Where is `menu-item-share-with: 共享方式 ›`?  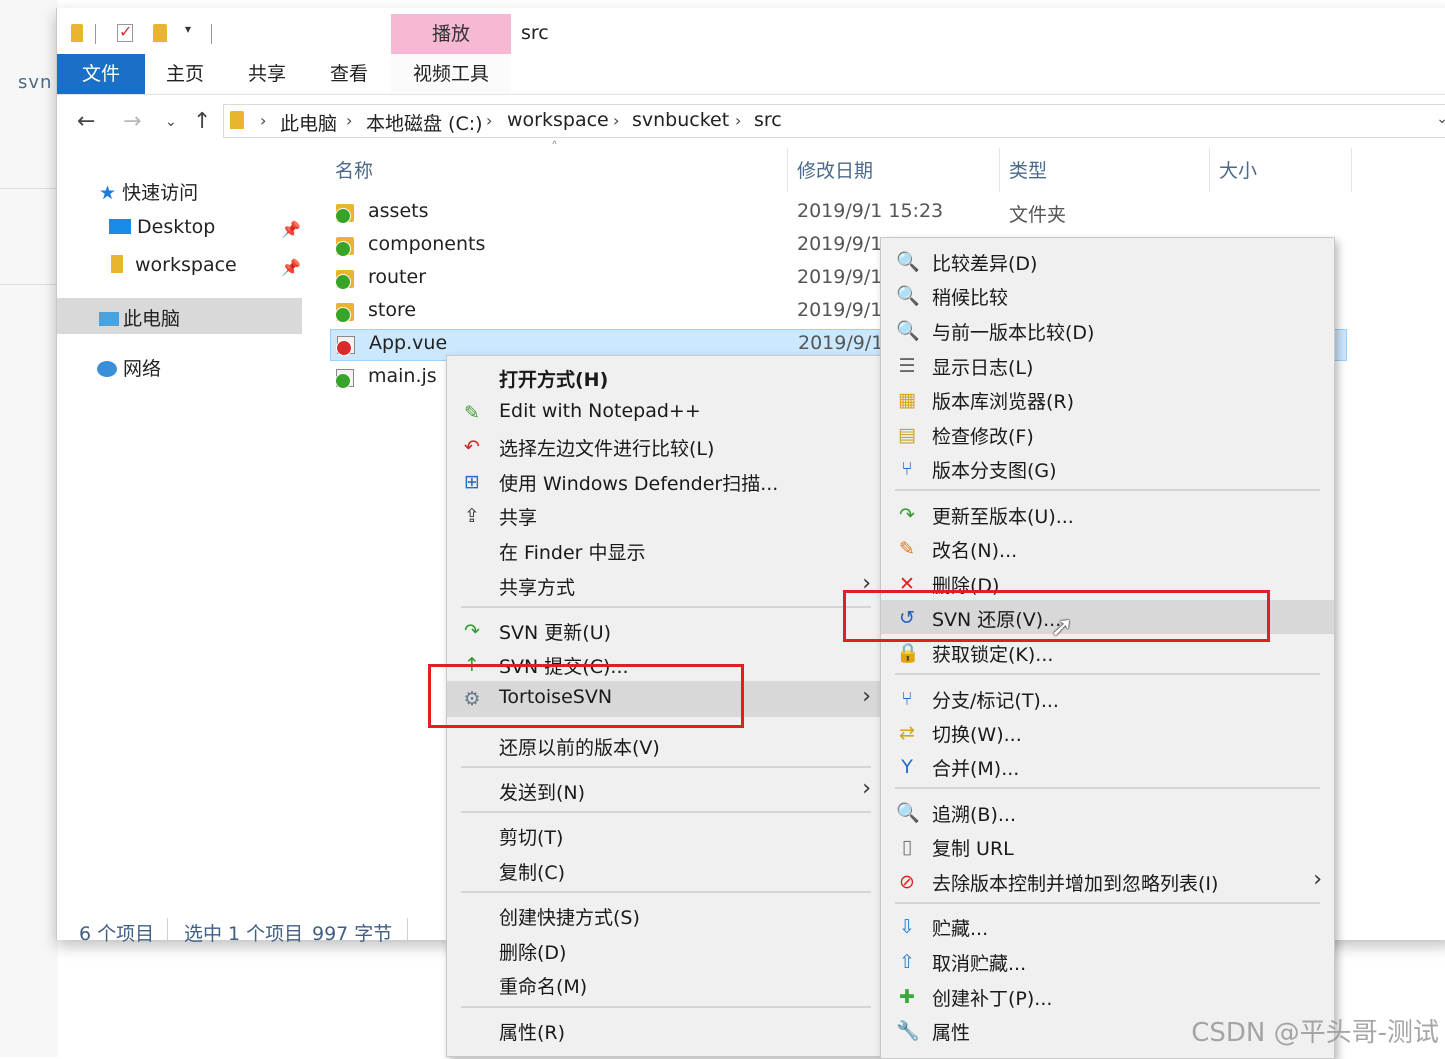 menu-item-share-with: 共享方式 › is located at coordinates (664, 585).